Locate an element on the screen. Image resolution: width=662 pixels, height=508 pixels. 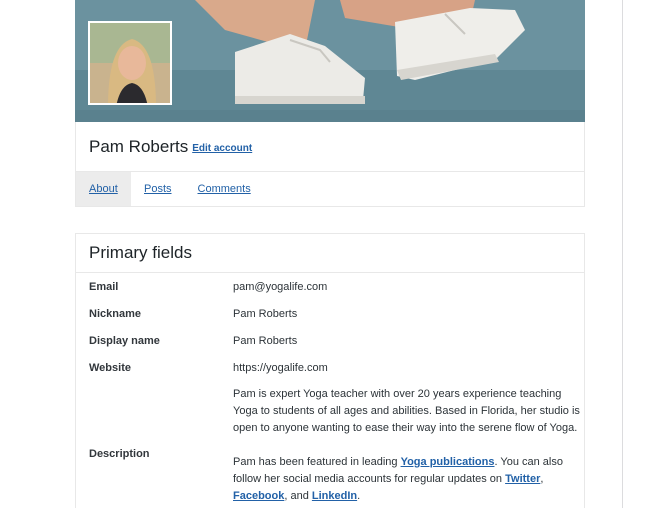
edit-account-link: Edit account is located at coordinates (222, 148).